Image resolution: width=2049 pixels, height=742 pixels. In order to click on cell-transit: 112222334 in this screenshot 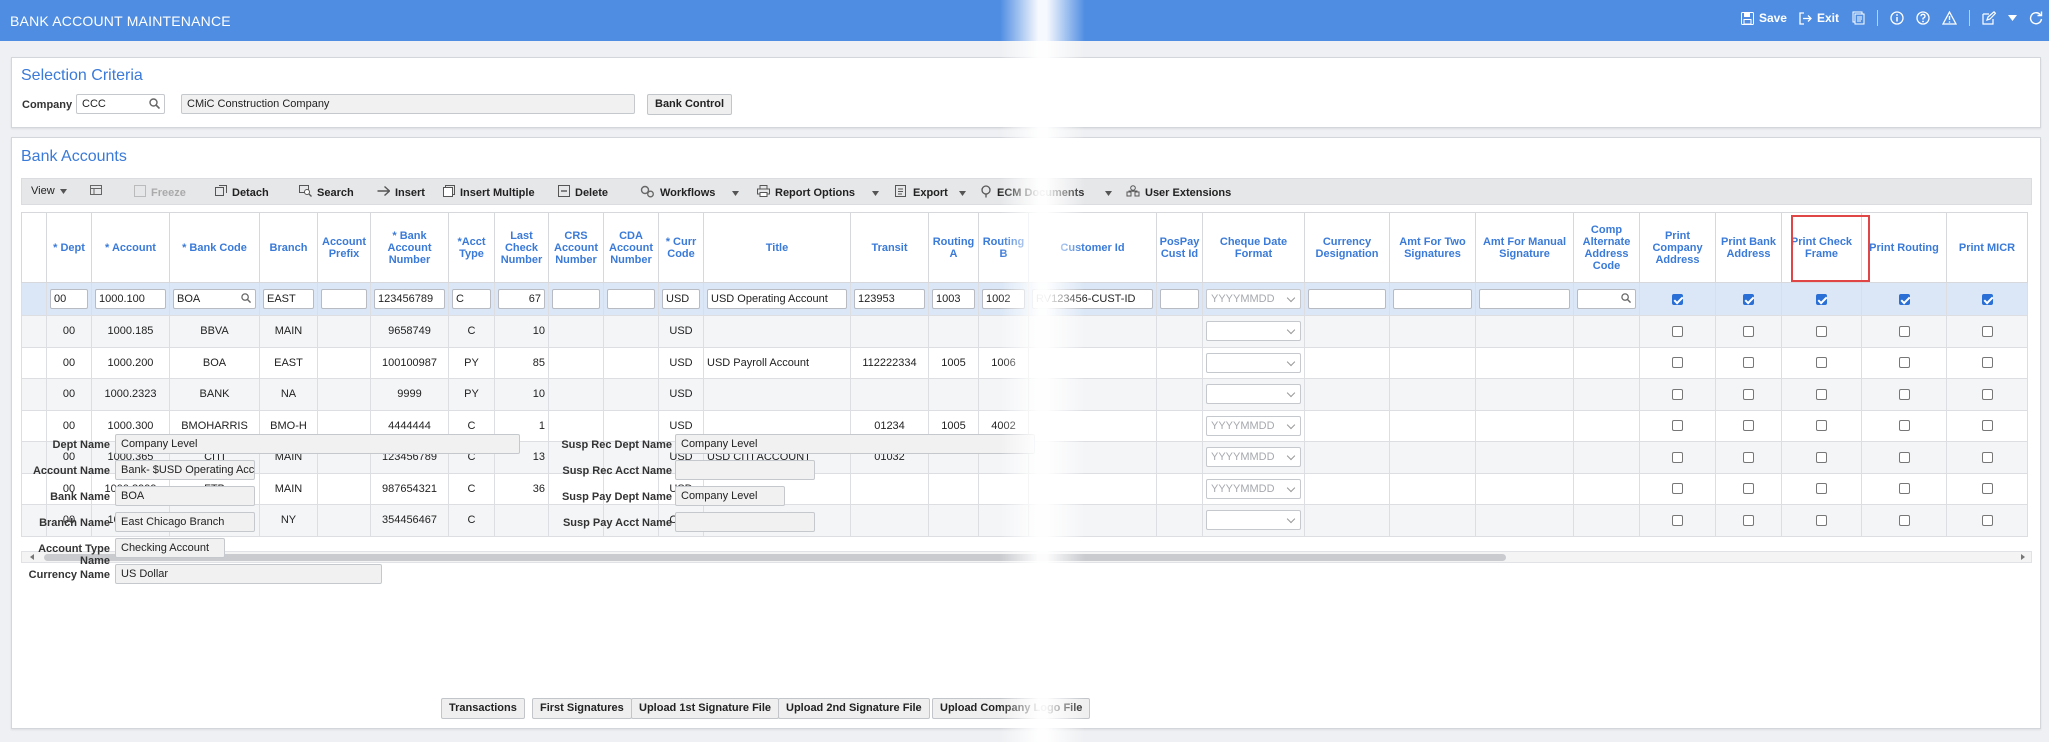, I will do `click(889, 362)`.